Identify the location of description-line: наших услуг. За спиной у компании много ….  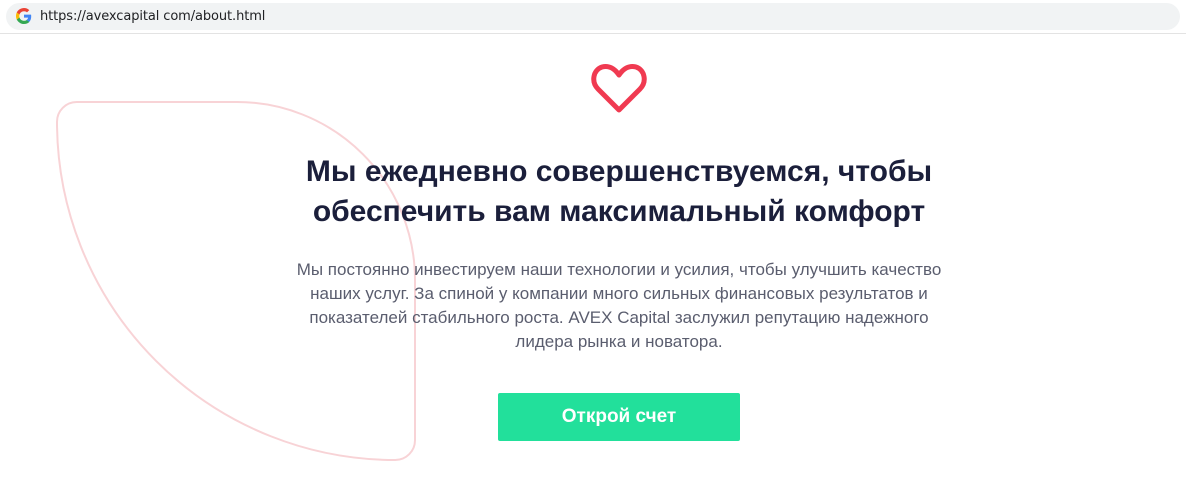
(619, 293).